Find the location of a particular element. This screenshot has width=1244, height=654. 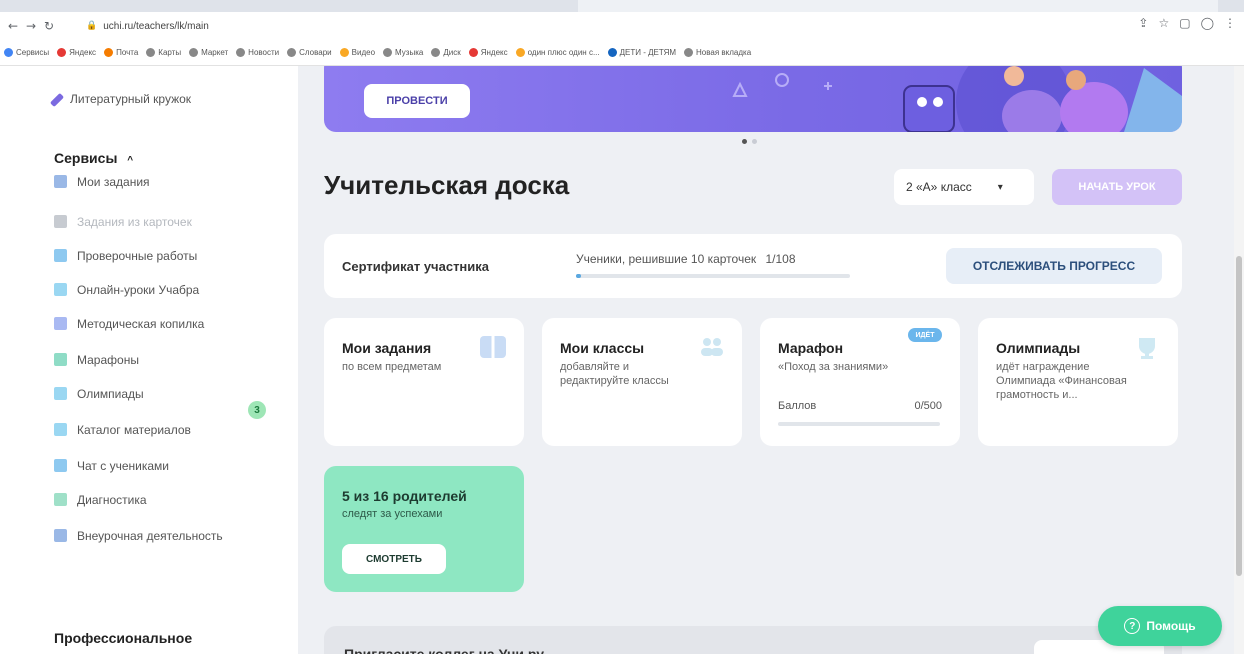

sidebar-item-label: Каталог материалов is located at coordinates (134, 430).